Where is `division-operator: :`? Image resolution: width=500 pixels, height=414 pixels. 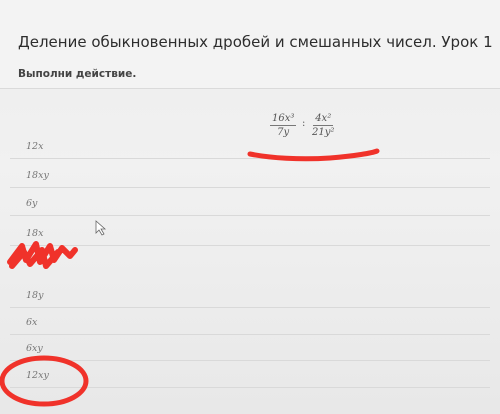 division-operator: : is located at coordinates (304, 123).